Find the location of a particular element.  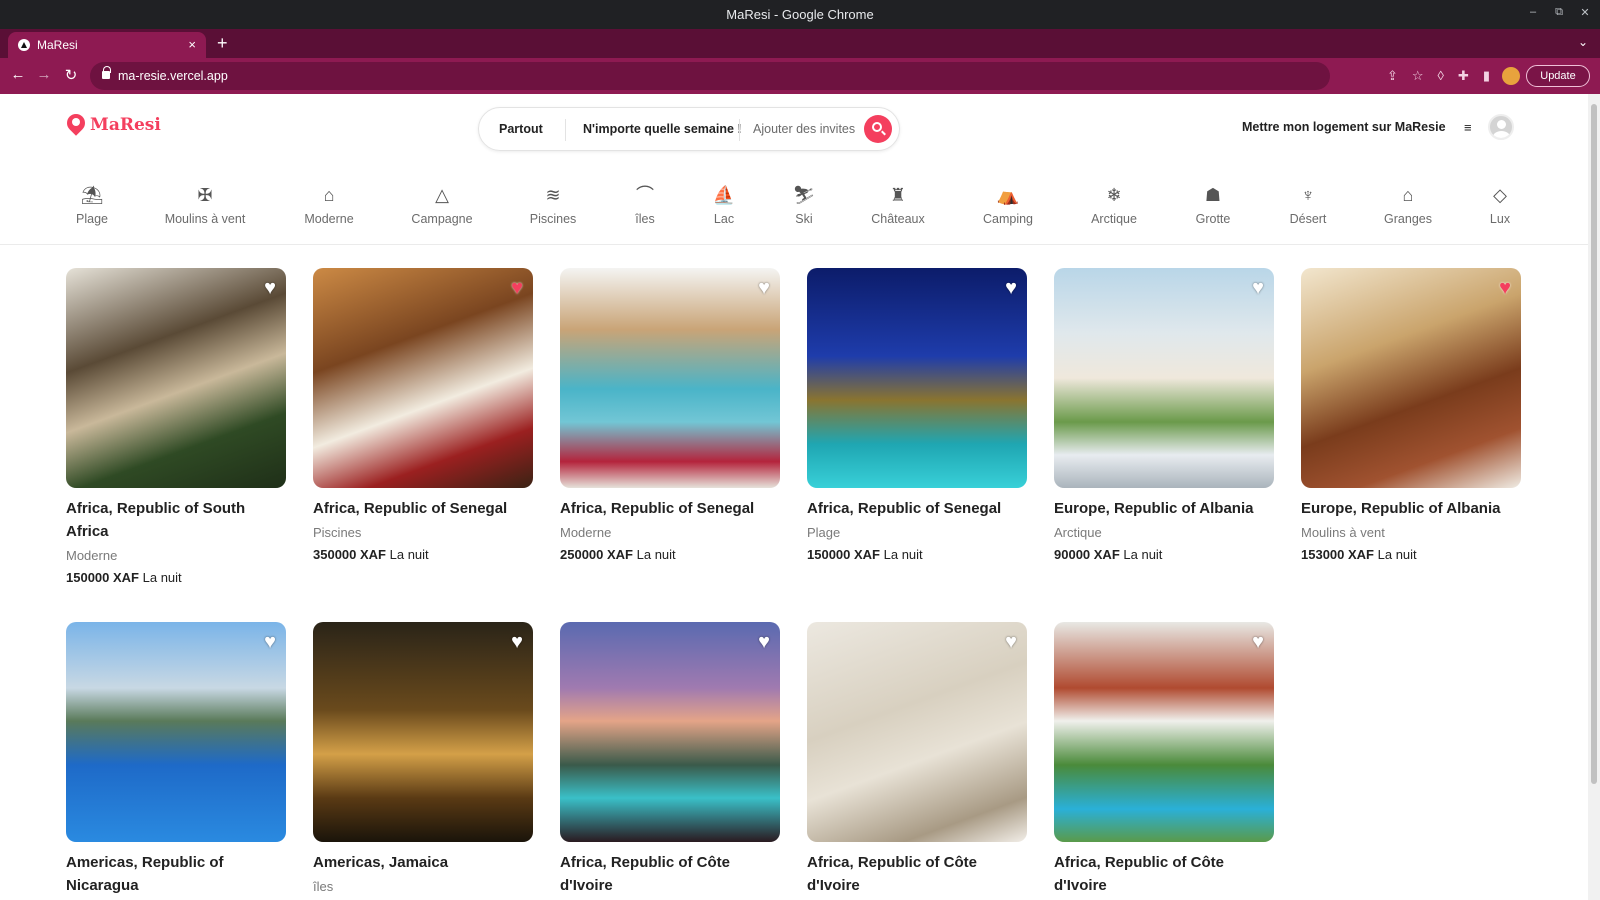

search-button is located at coordinates (878, 129).